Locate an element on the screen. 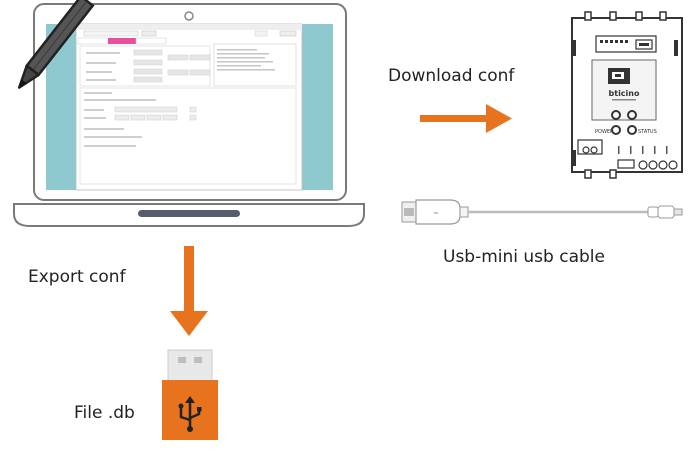 The width and height of the screenshot is (694, 468). cable-label: Usb-mini usb cable is located at coordinates (524, 257).